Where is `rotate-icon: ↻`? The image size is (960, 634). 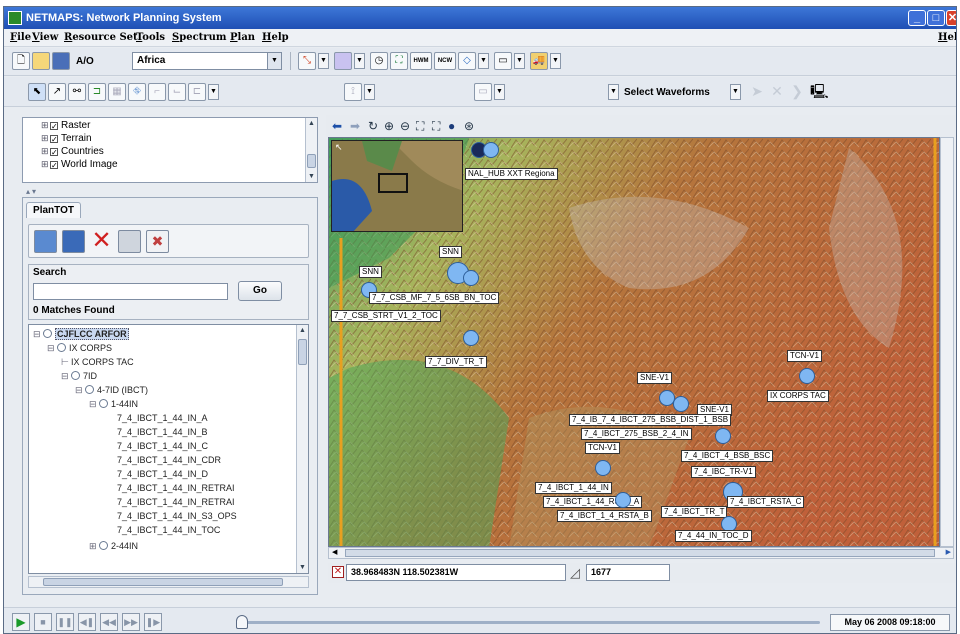 rotate-icon: ↻ is located at coordinates (373, 126).